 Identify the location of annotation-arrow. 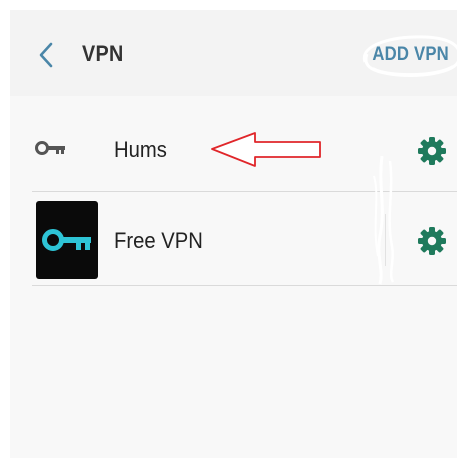
(266, 149).